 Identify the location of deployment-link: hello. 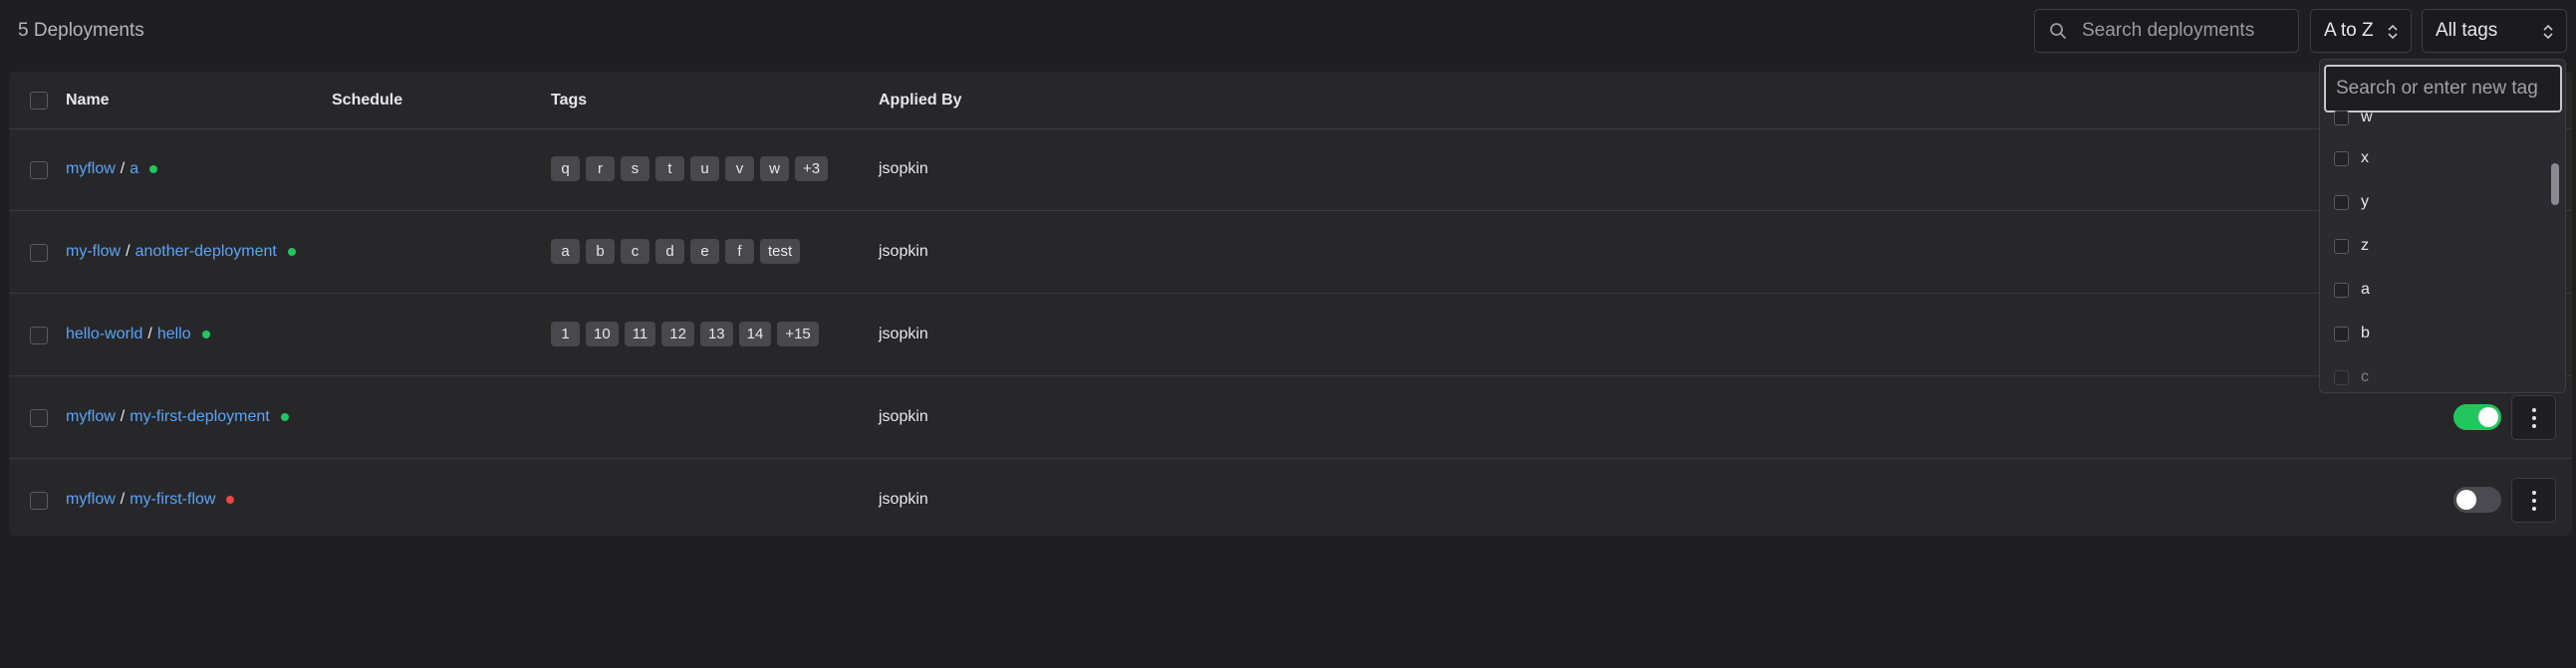
(174, 334).